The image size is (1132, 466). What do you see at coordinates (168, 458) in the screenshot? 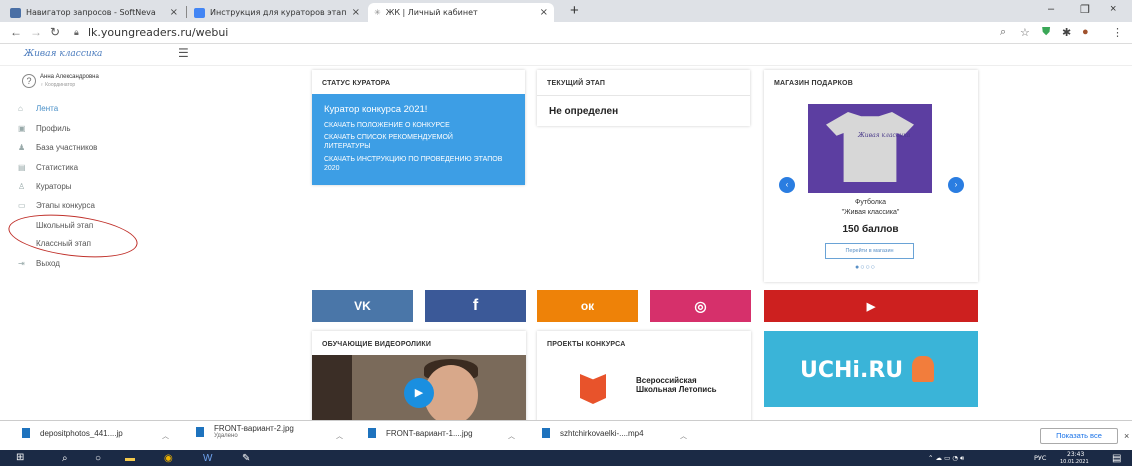
I see `chrome-icon: ◉` at bounding box center [168, 458].